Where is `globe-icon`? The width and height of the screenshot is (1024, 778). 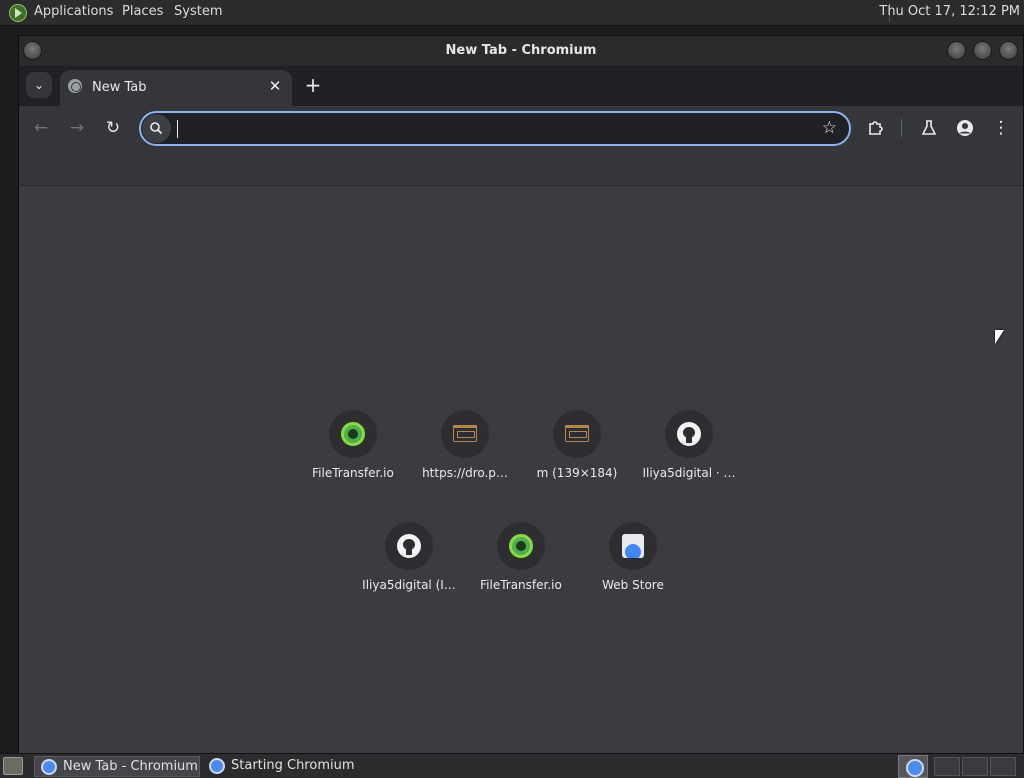
globe-icon is located at coordinates (75, 86).